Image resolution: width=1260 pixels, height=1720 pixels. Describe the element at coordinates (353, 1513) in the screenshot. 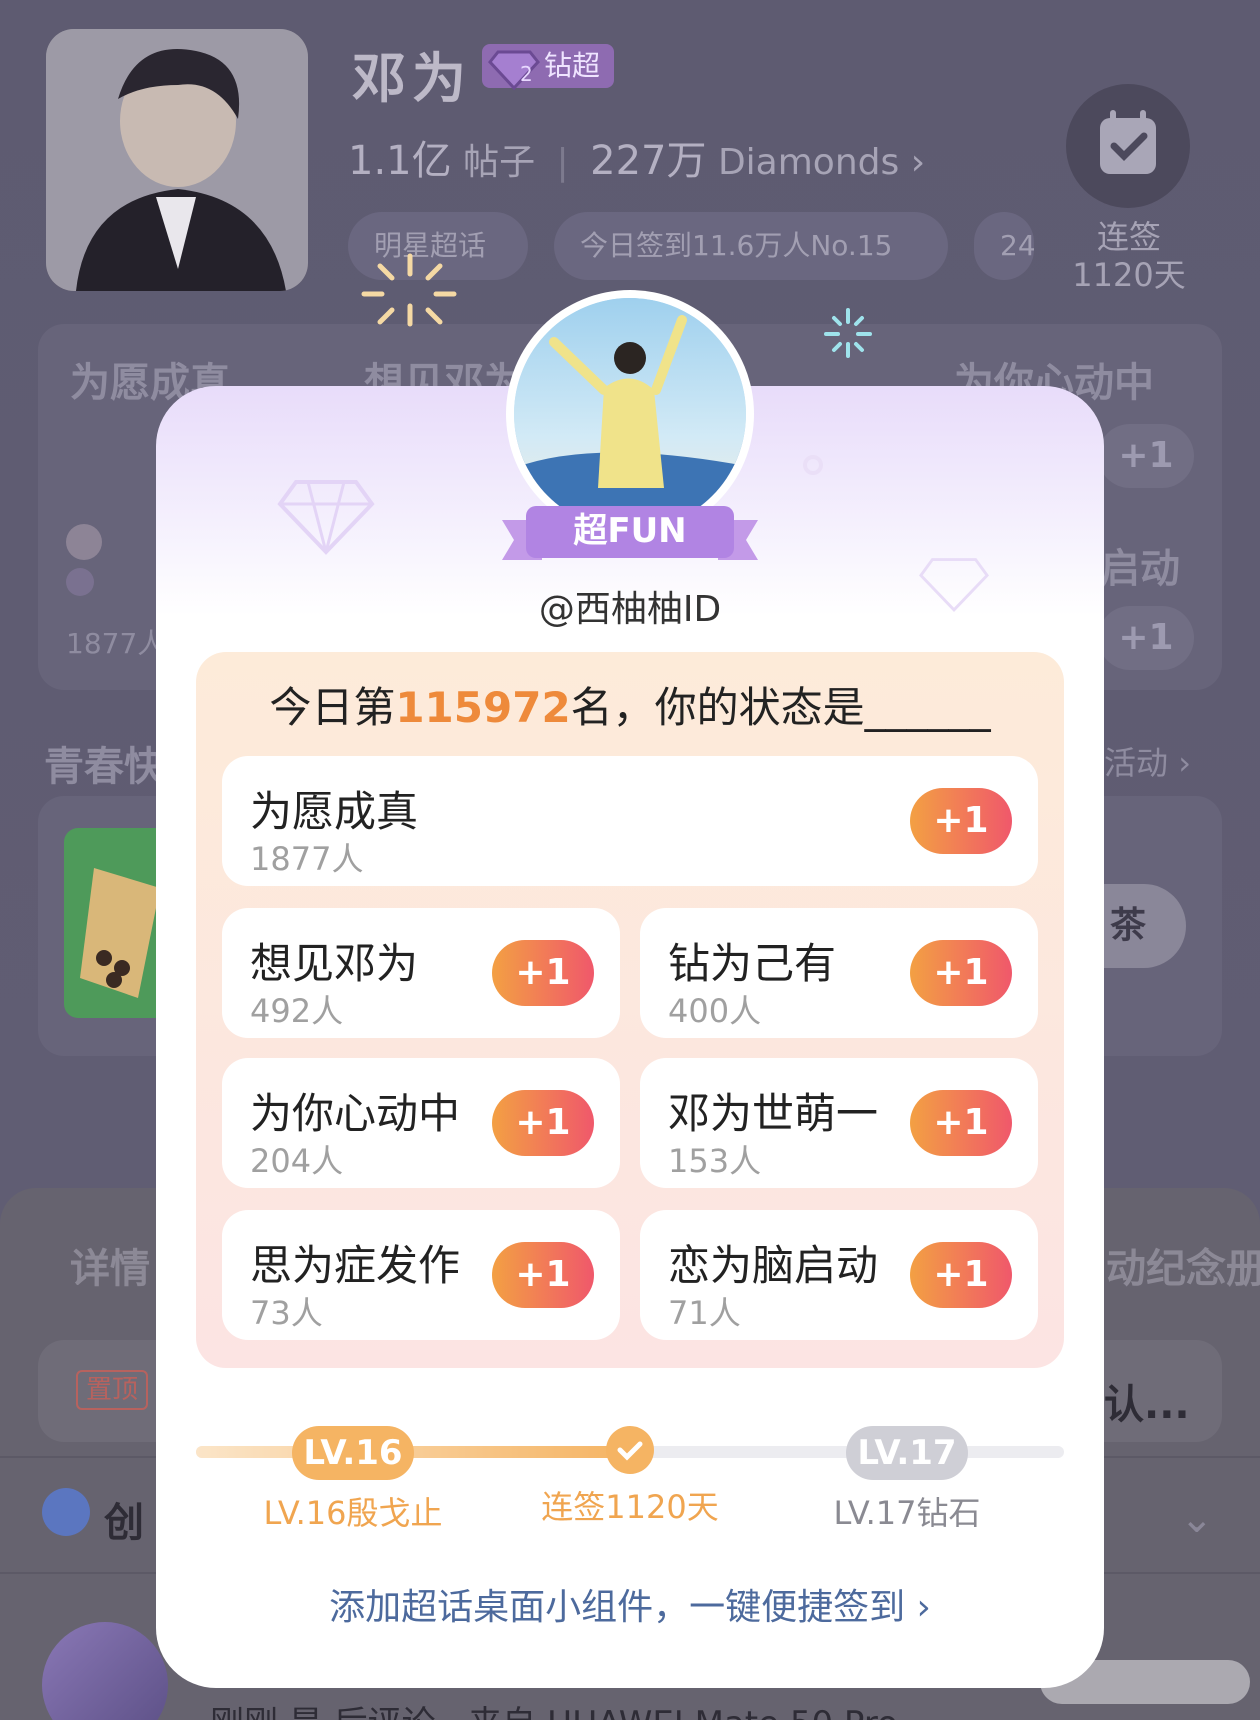

I see `current-level-label: LV.16殷戈止` at that location.